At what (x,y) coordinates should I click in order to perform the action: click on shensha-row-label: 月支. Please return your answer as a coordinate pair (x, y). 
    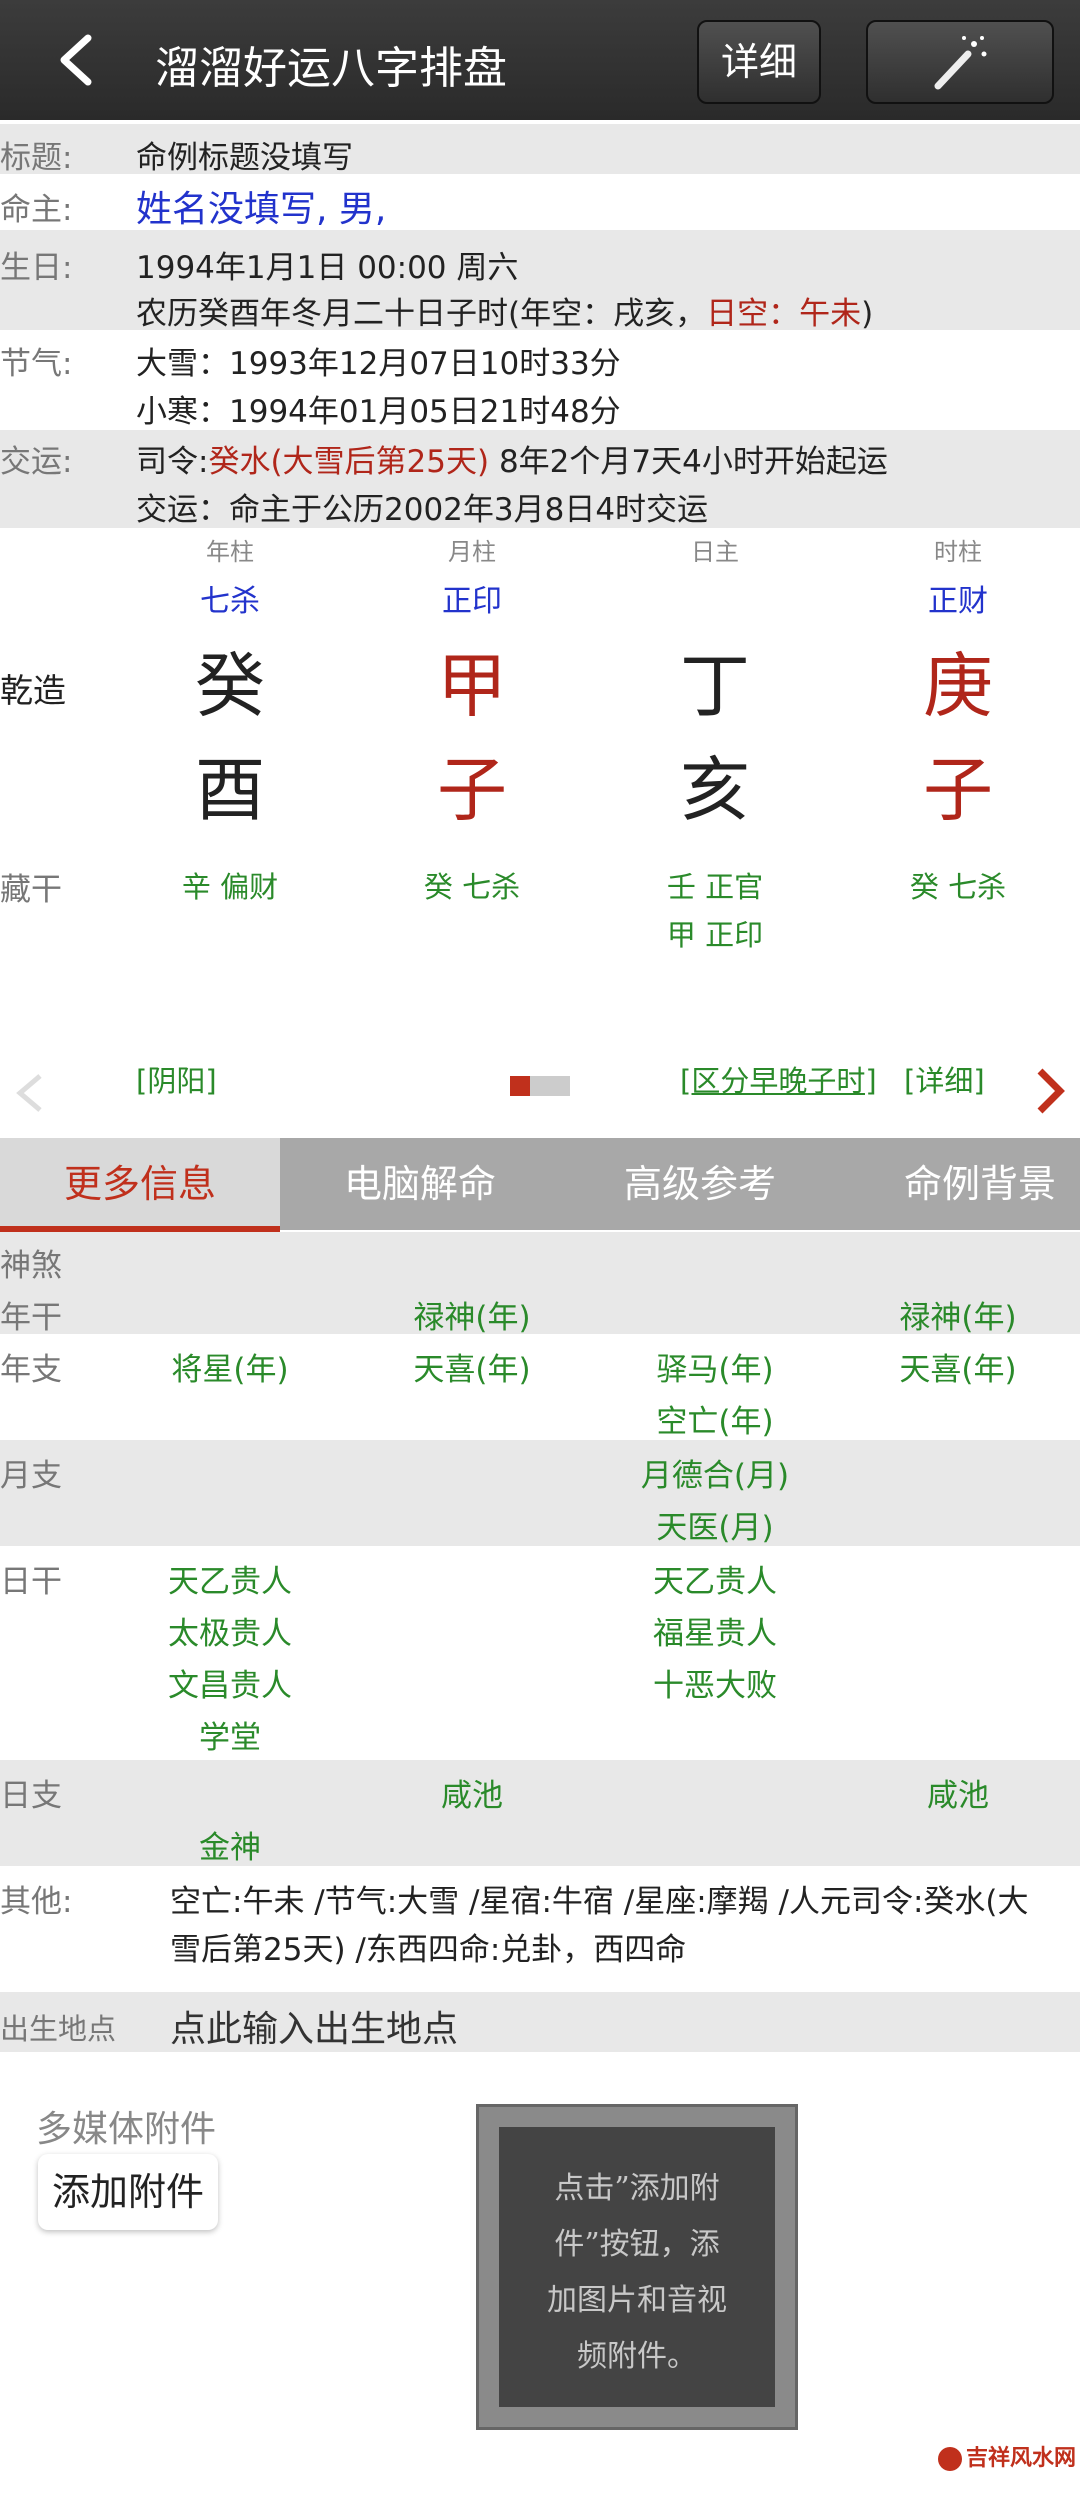
    Looking at the image, I should click on (31, 1476).